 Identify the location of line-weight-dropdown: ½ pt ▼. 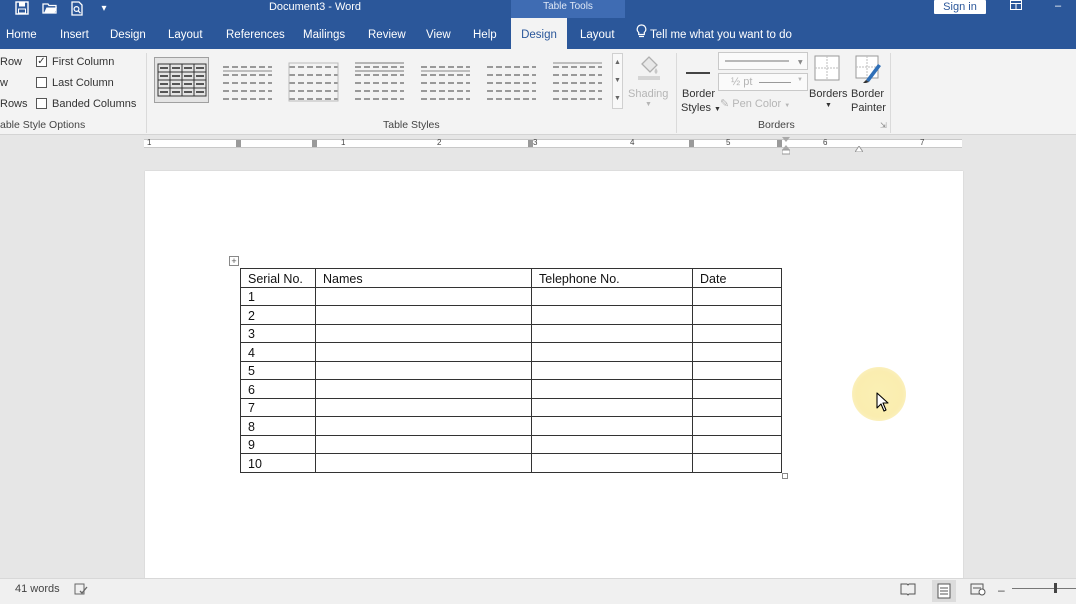
(763, 82).